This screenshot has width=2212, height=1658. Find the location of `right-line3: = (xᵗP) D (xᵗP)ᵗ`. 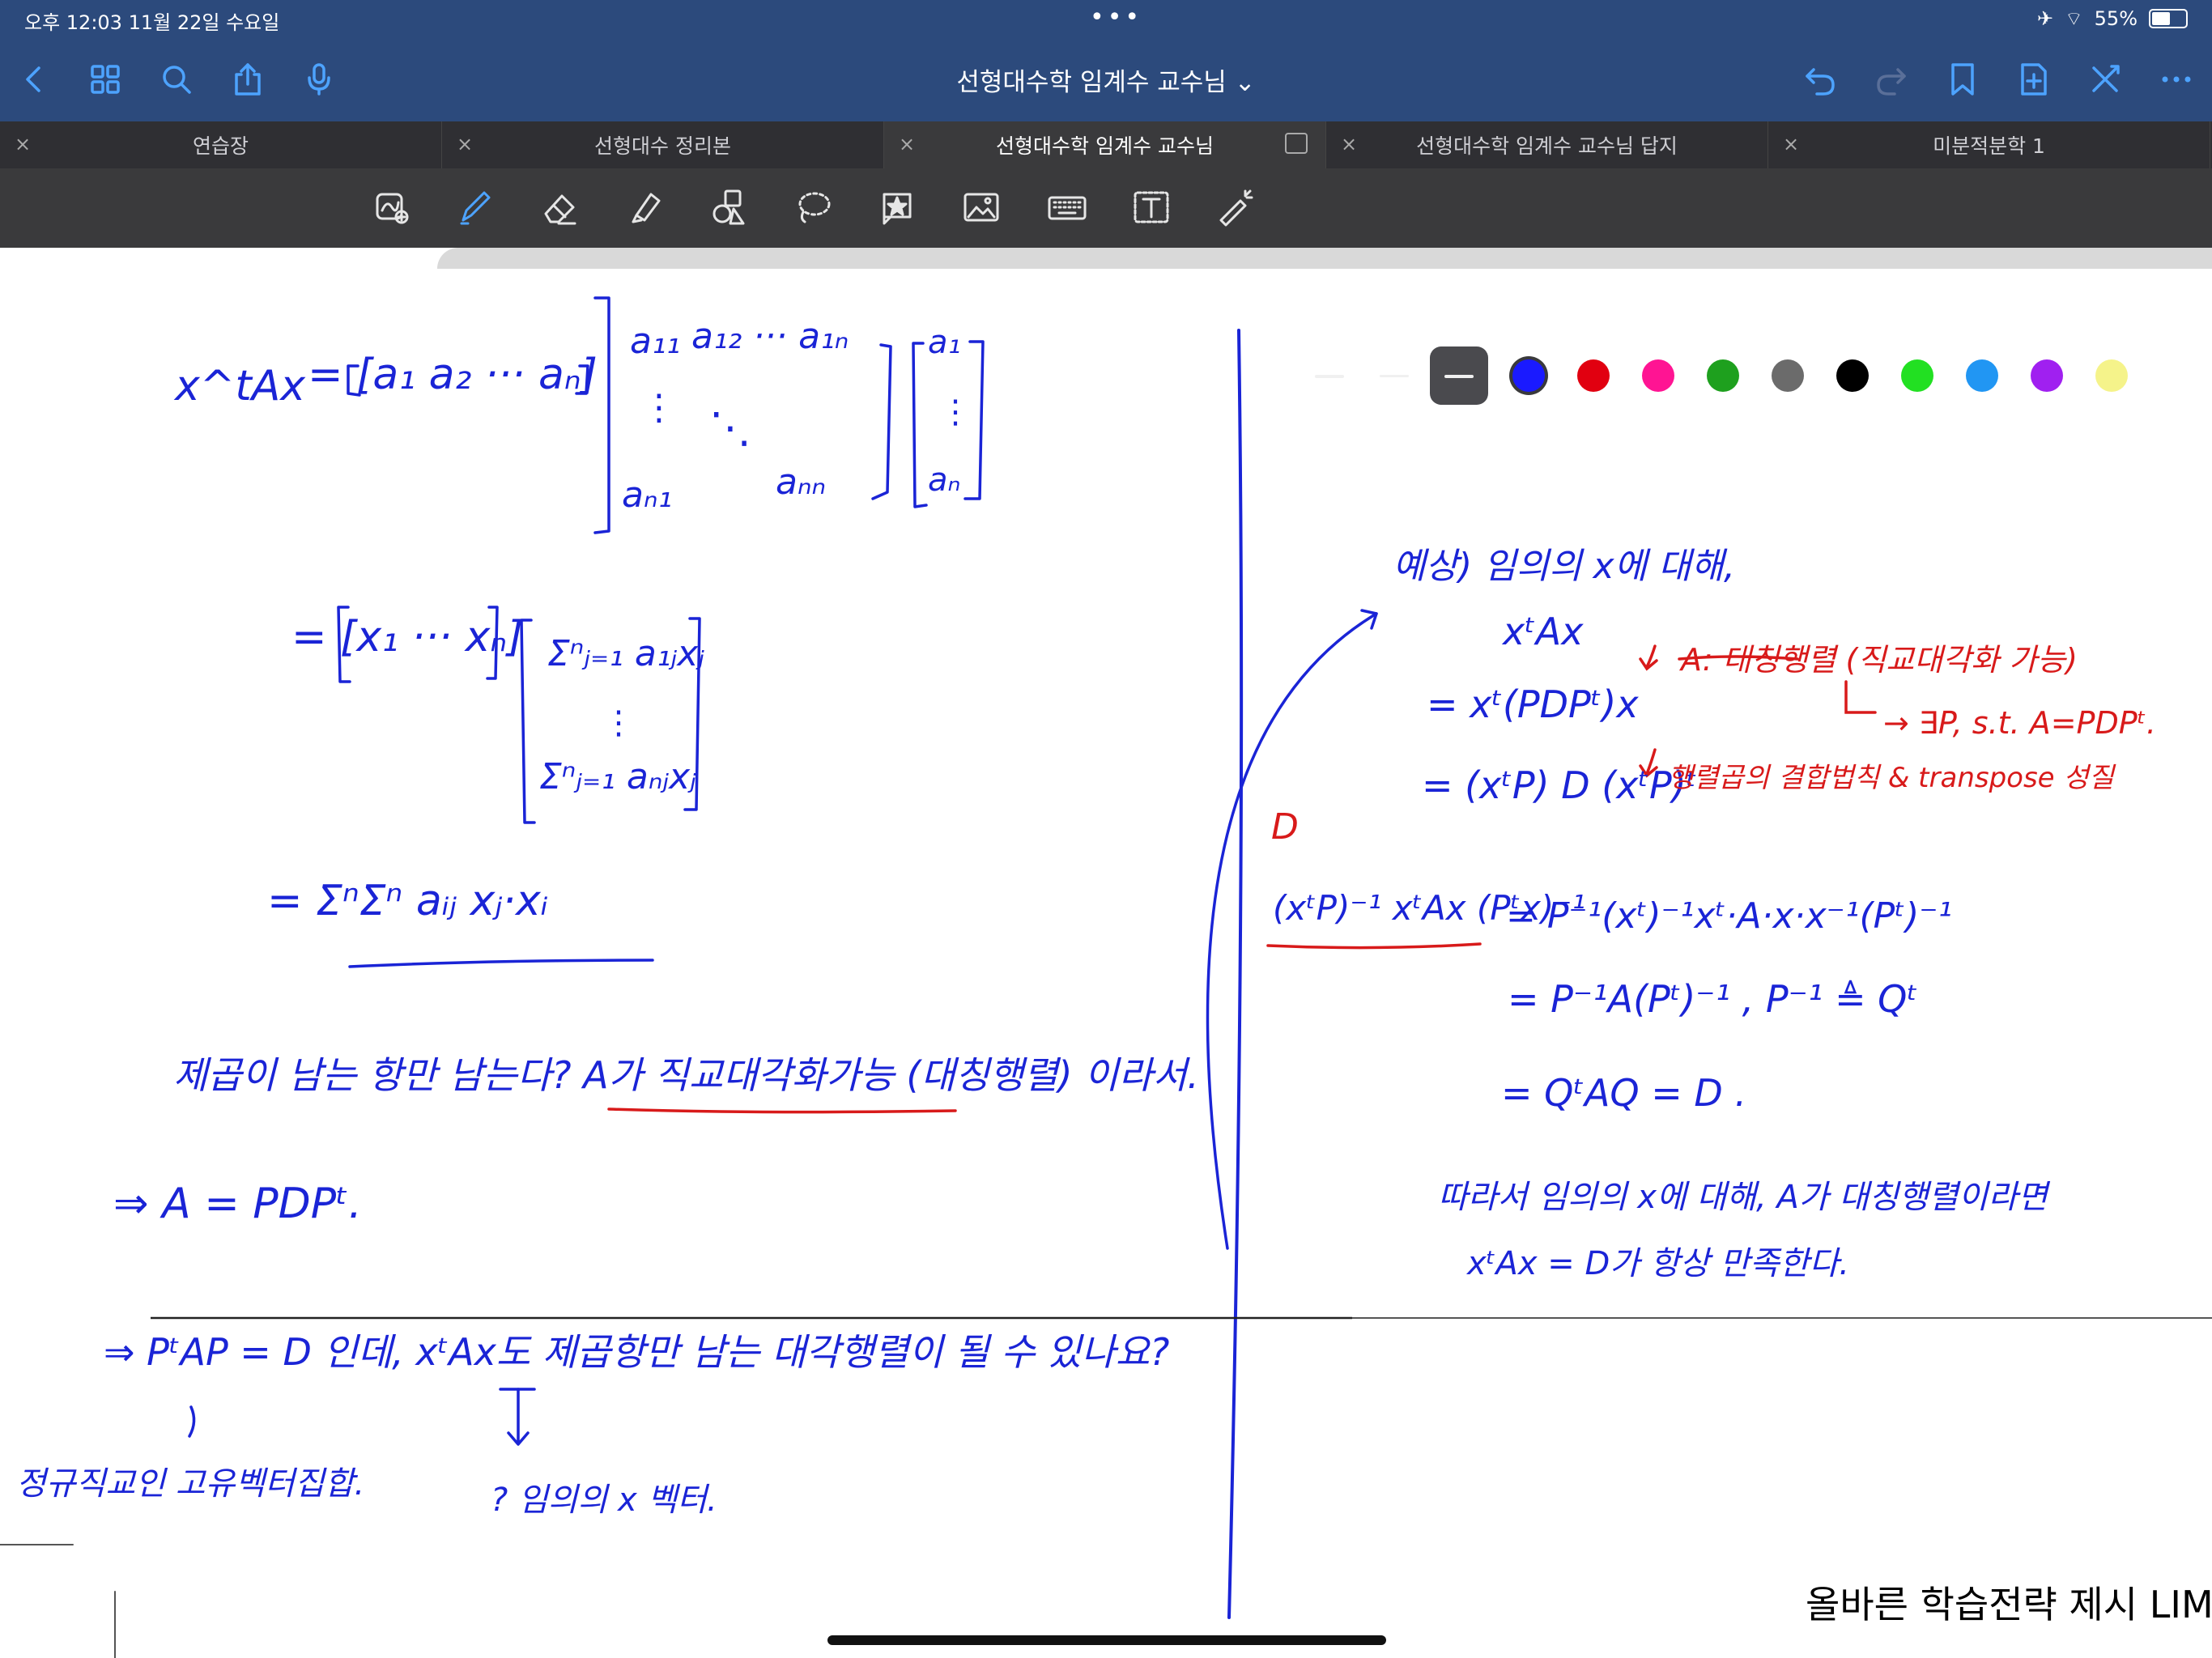

right-line3: = (xᵗP) D (xᵗP)ᵗ is located at coordinates (1560, 785).